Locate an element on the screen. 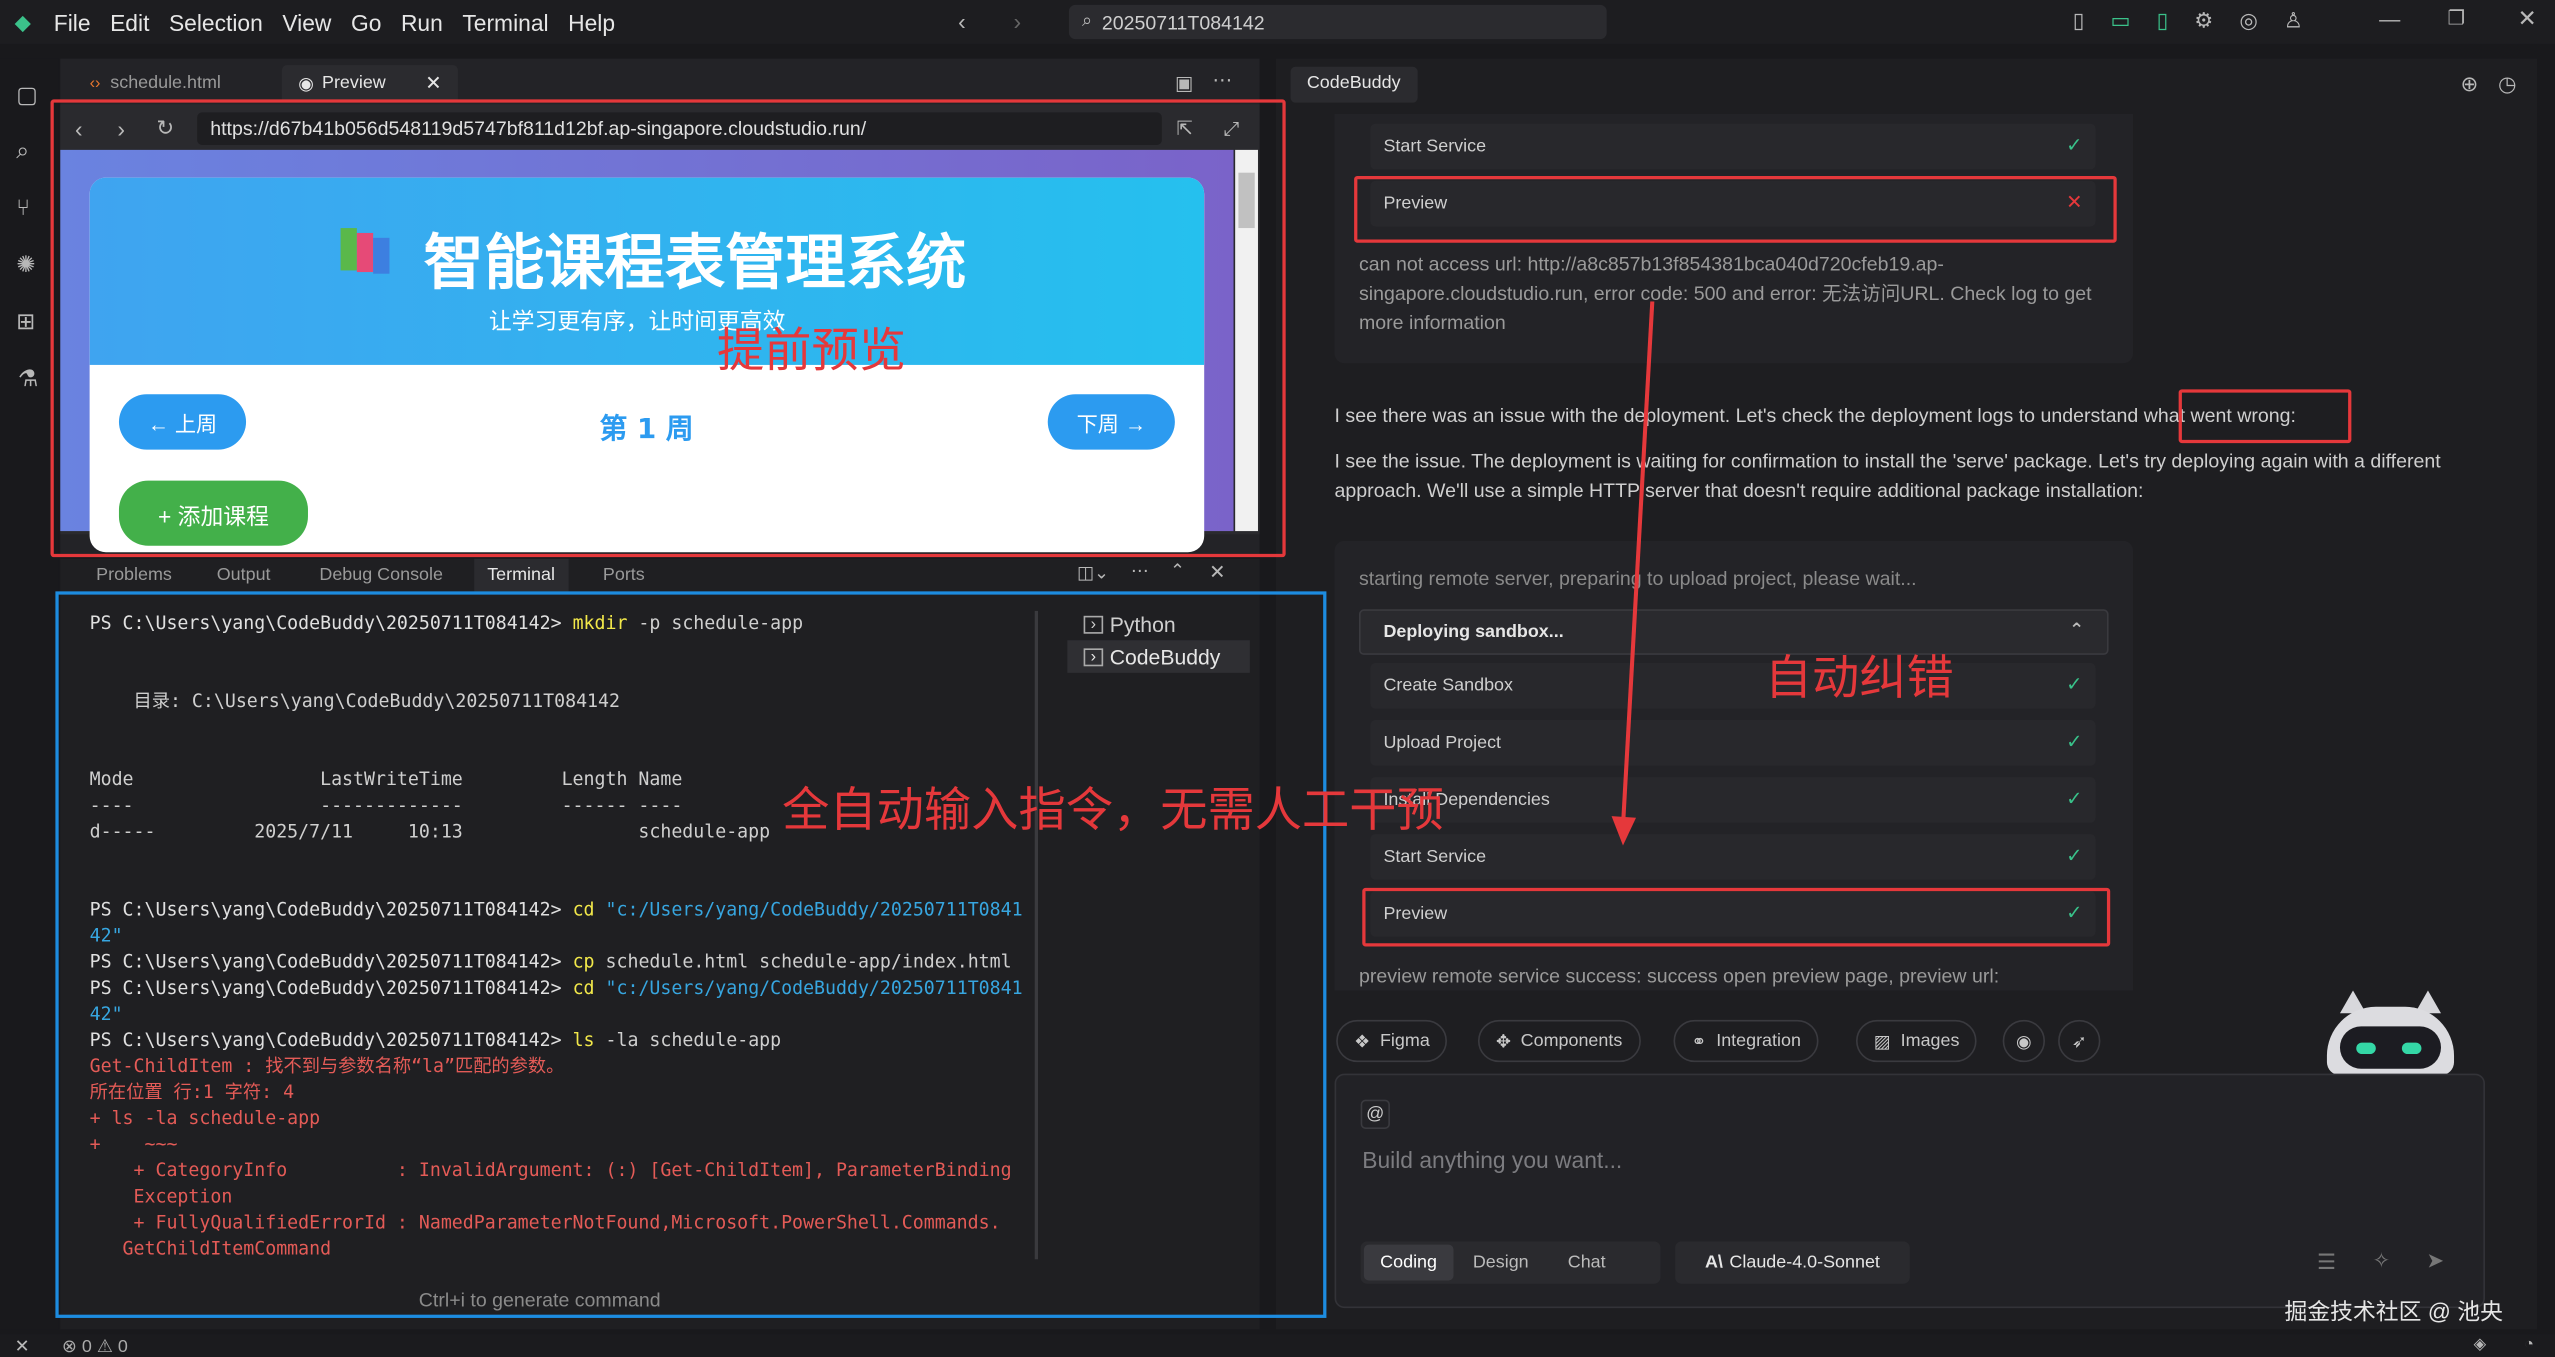 The width and height of the screenshot is (2555, 1357). mascot-robot-icon is located at coordinates (2391, 1033).